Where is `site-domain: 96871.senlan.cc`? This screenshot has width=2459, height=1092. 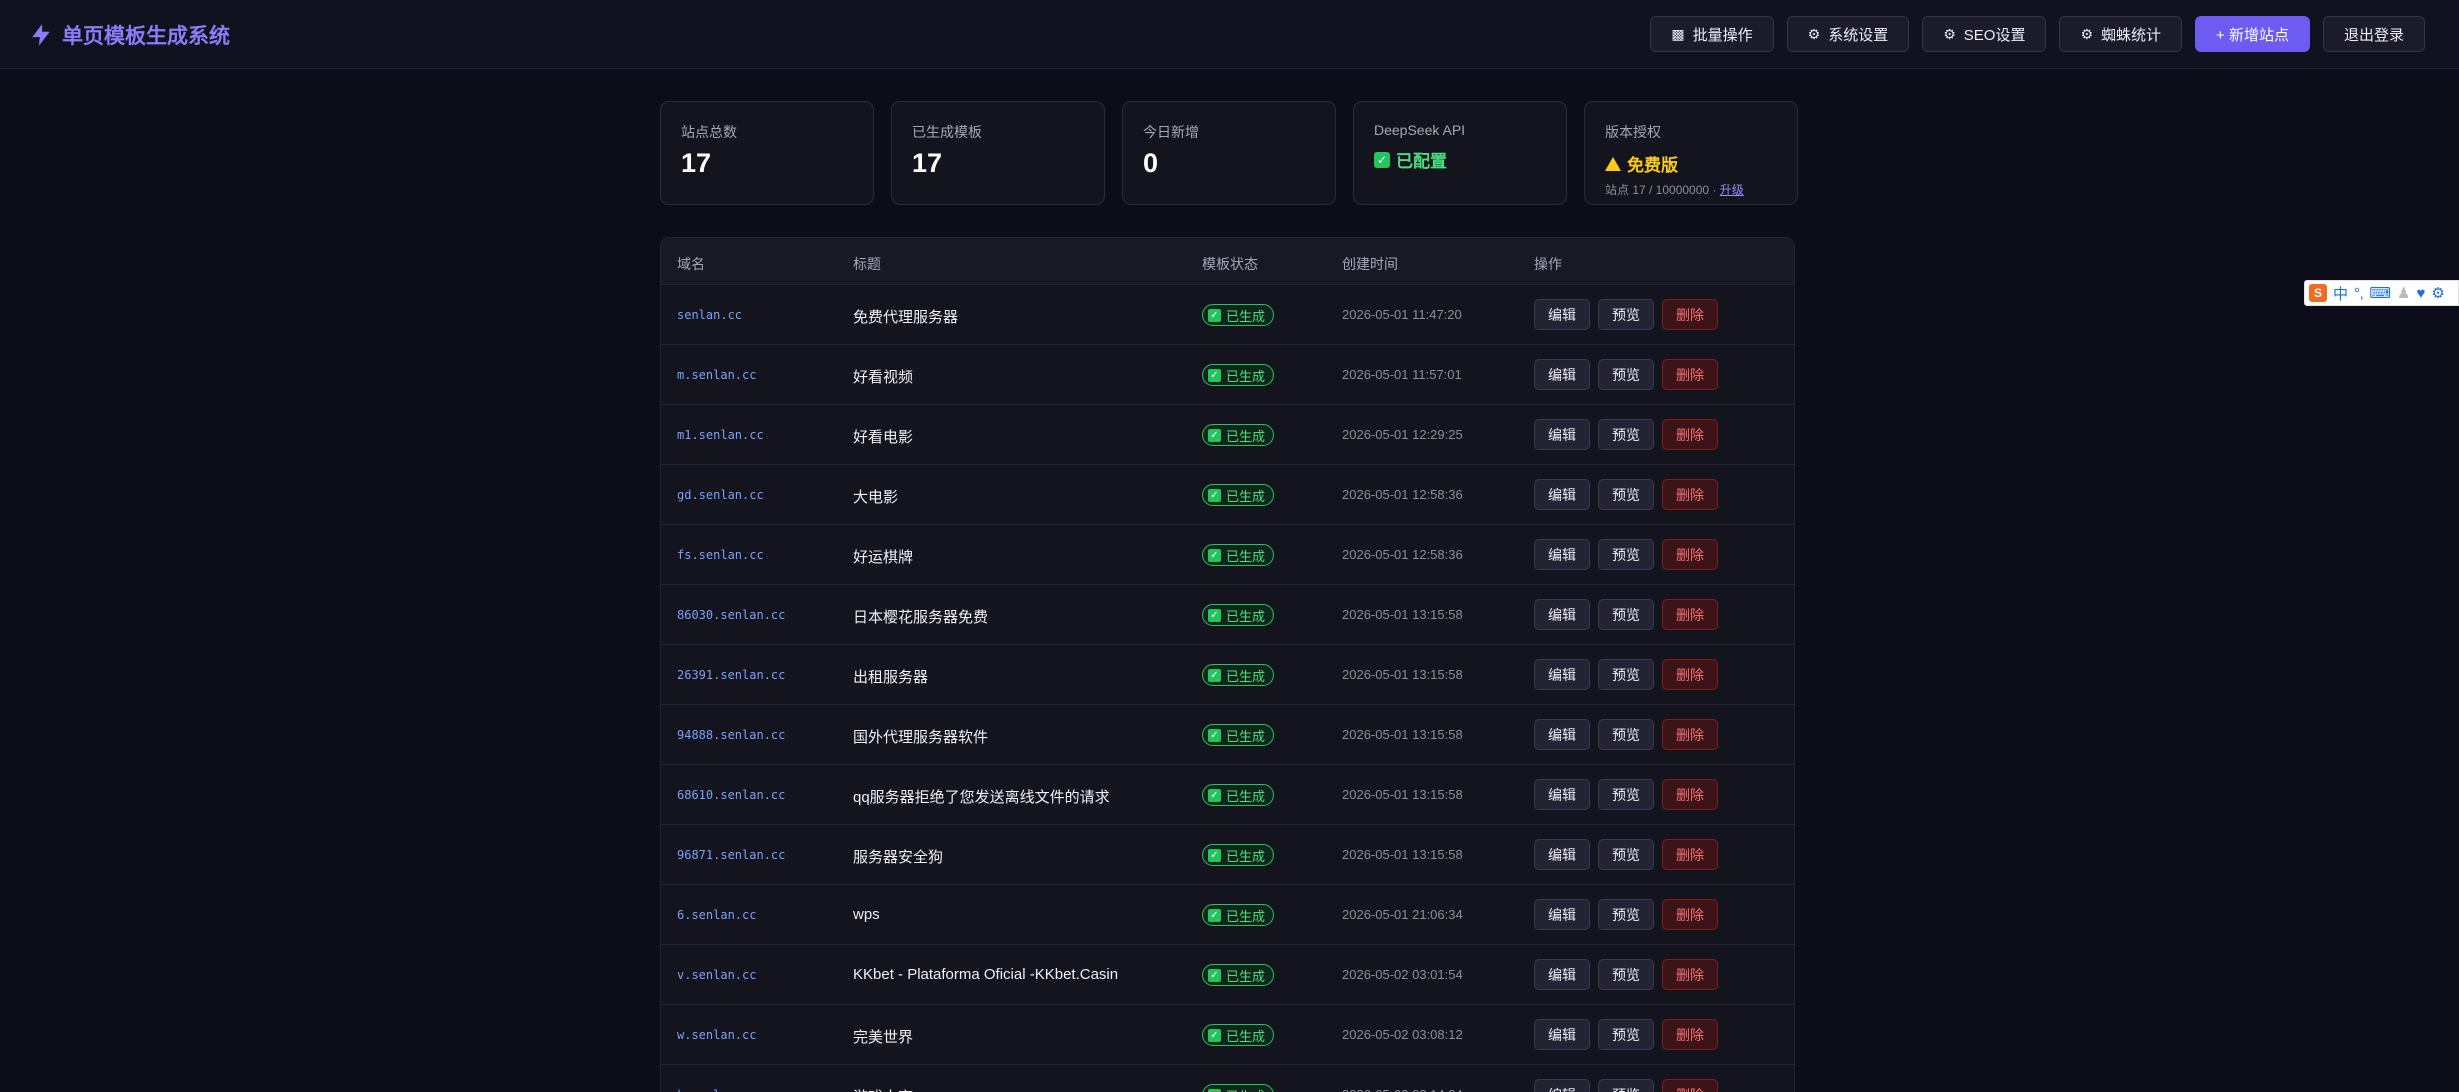 site-domain: 96871.senlan.cc is located at coordinates (731, 855).